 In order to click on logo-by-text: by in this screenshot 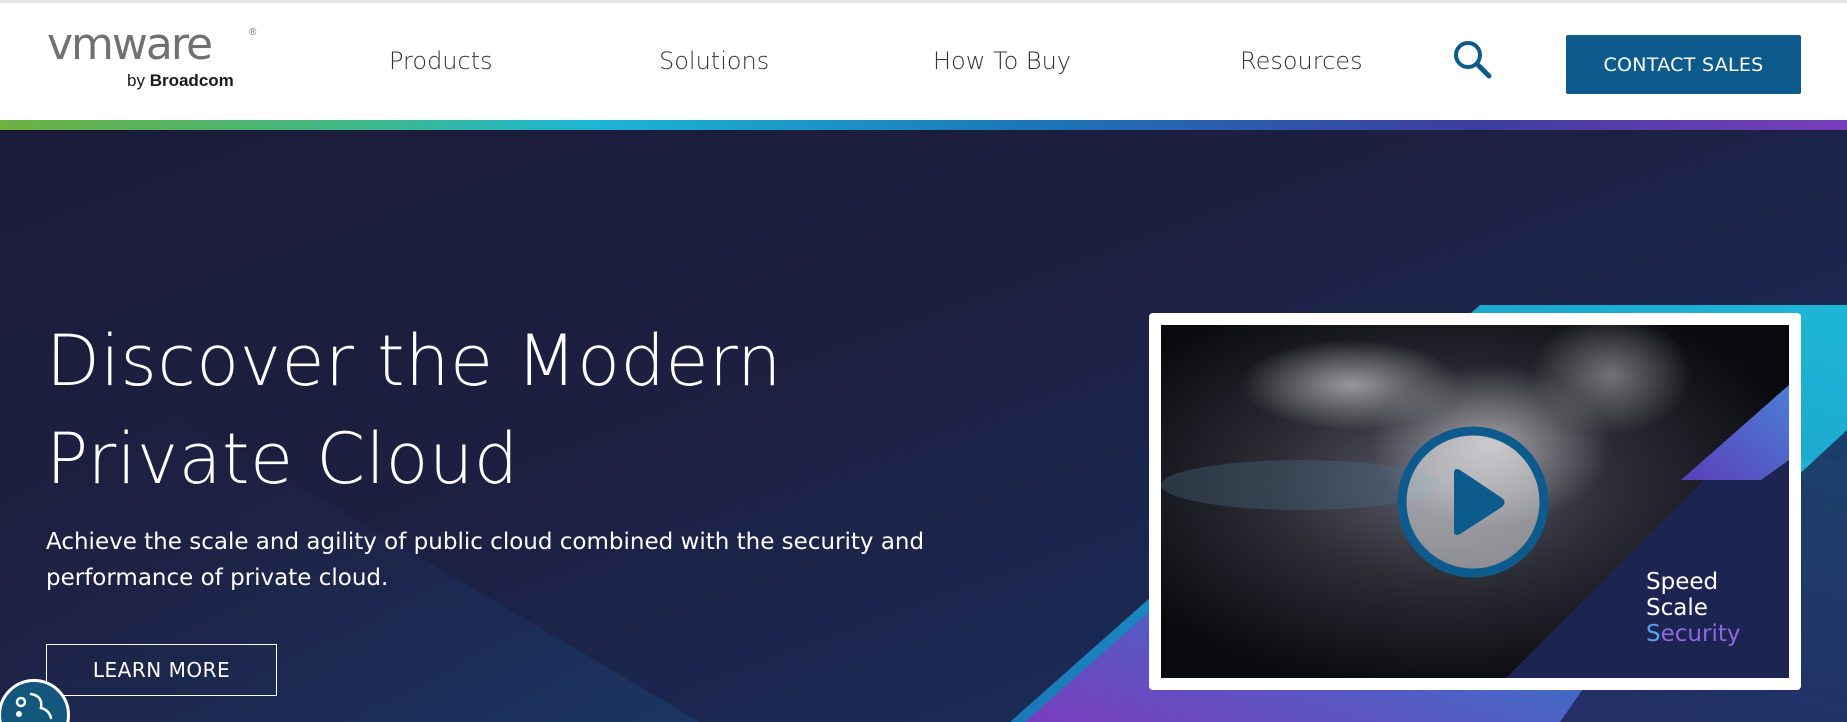, I will do `click(136, 80)`.